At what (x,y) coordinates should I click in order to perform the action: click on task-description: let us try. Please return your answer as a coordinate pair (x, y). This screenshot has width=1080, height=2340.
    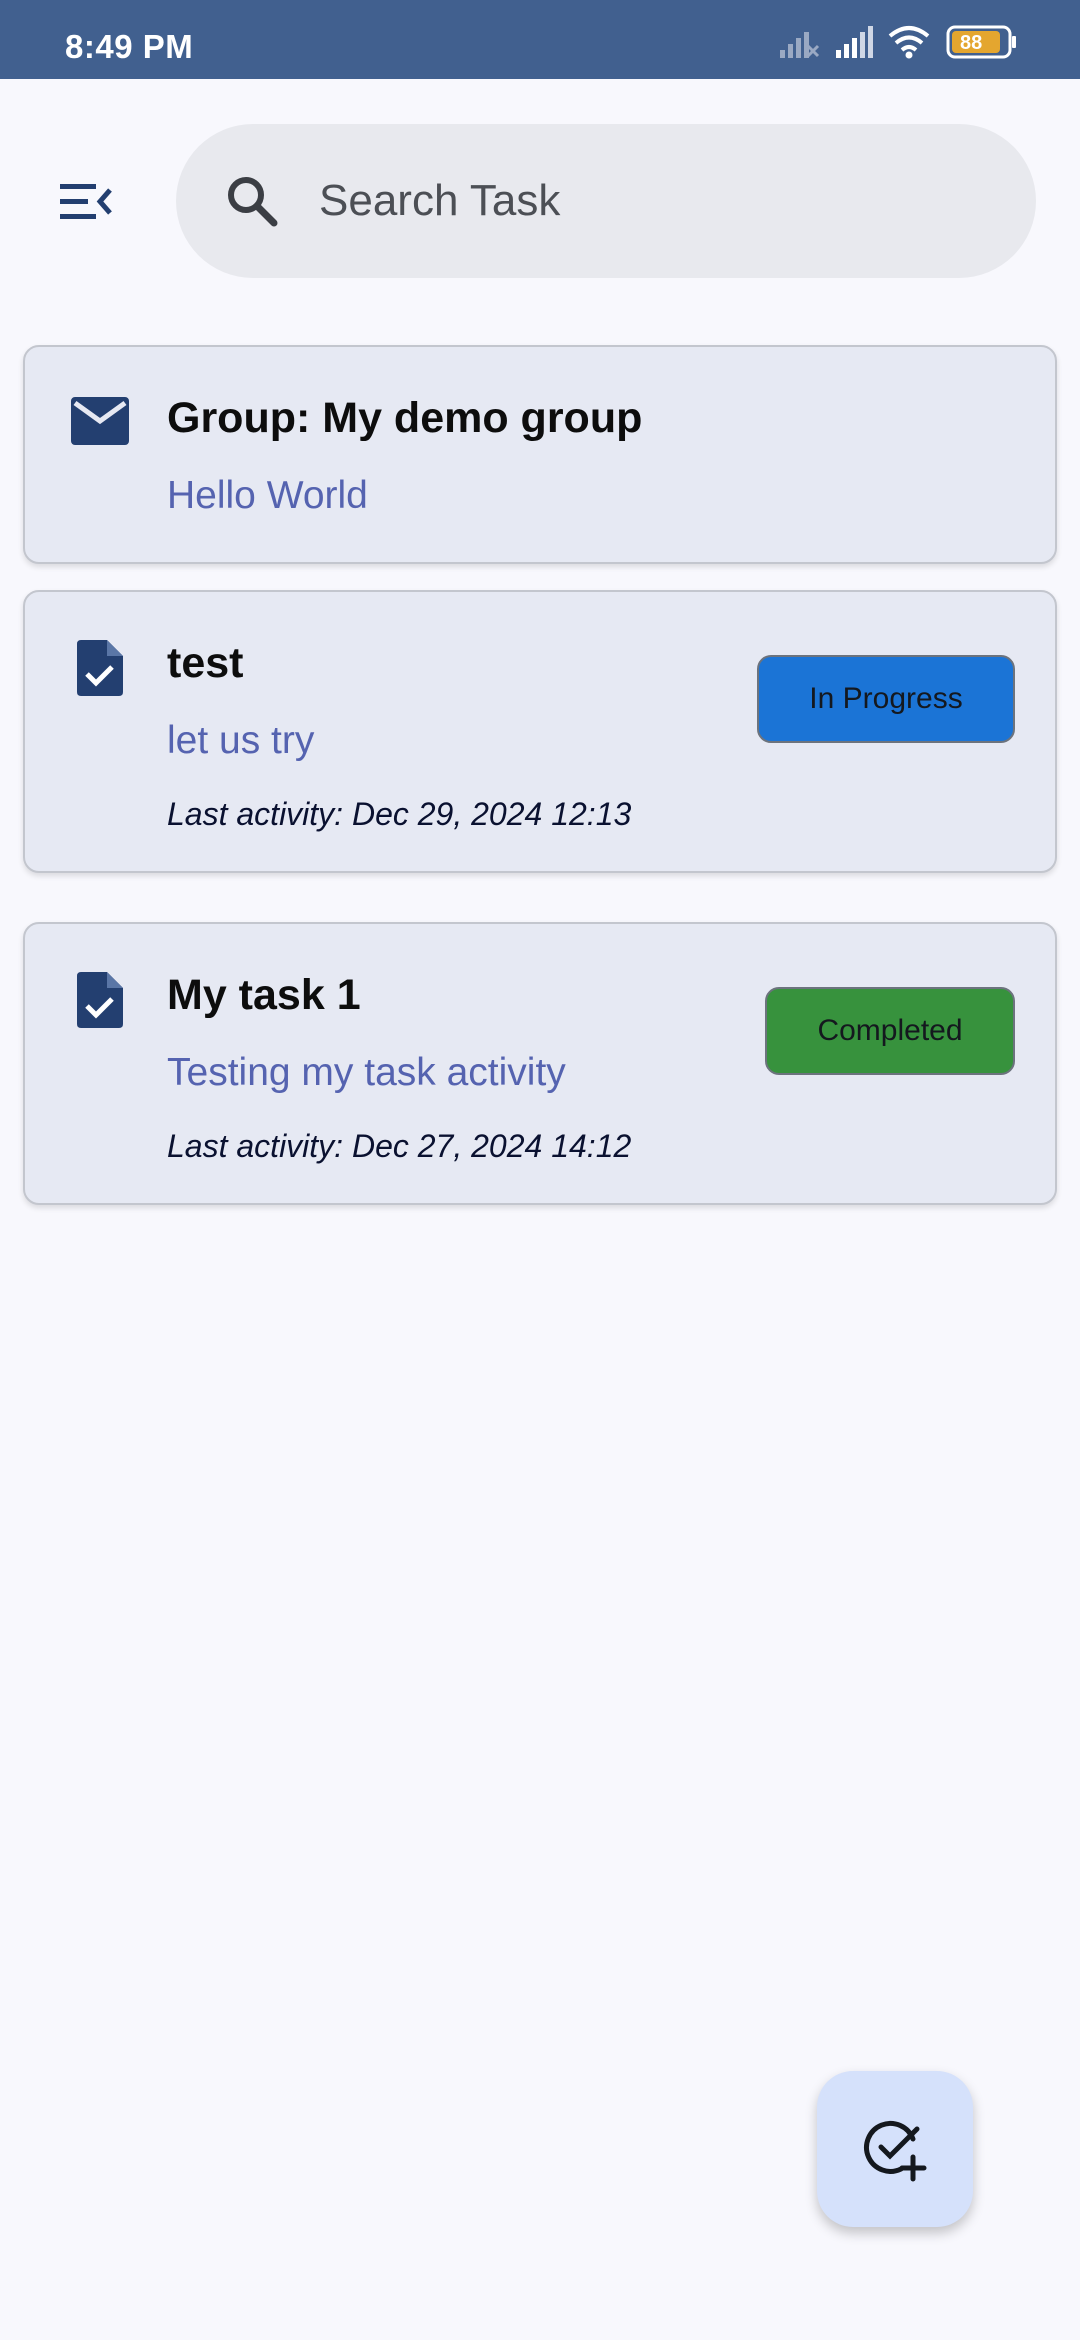
    Looking at the image, I should click on (241, 740).